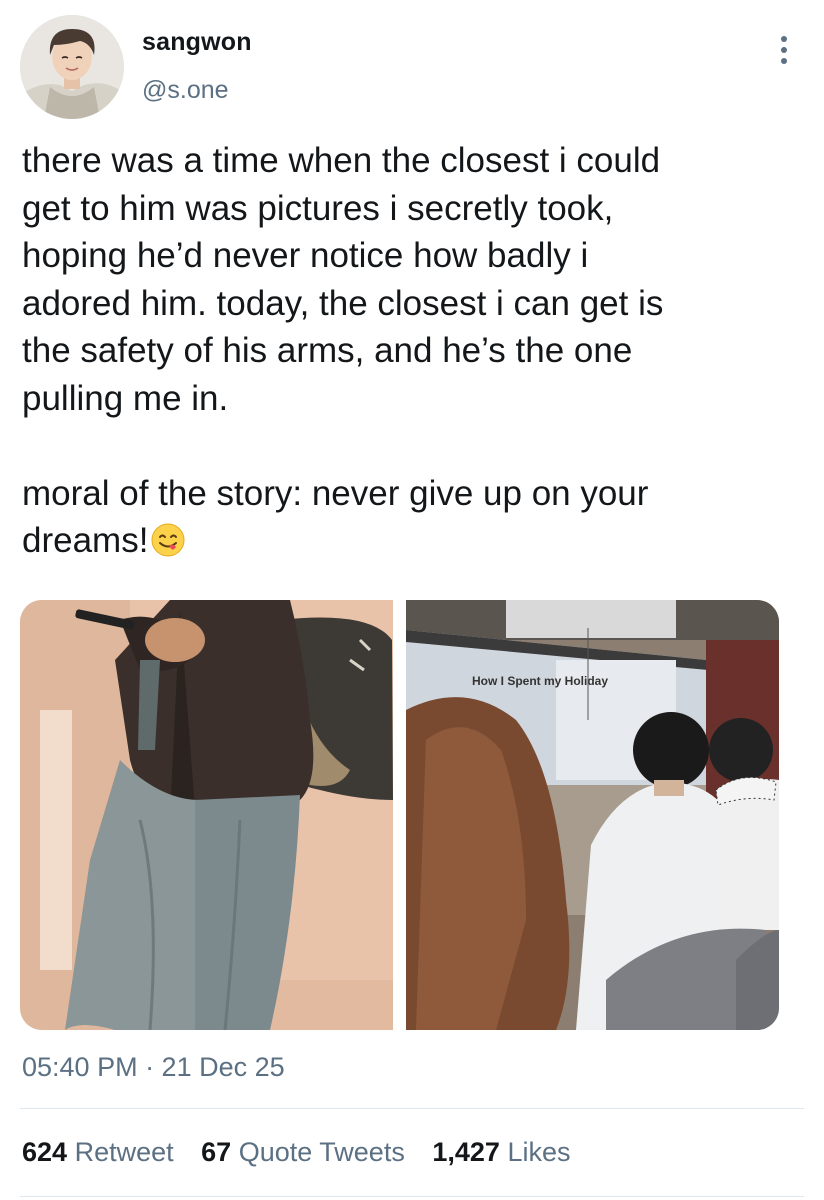  What do you see at coordinates (197, 42) in the screenshot?
I see `display-name: sangwon` at bounding box center [197, 42].